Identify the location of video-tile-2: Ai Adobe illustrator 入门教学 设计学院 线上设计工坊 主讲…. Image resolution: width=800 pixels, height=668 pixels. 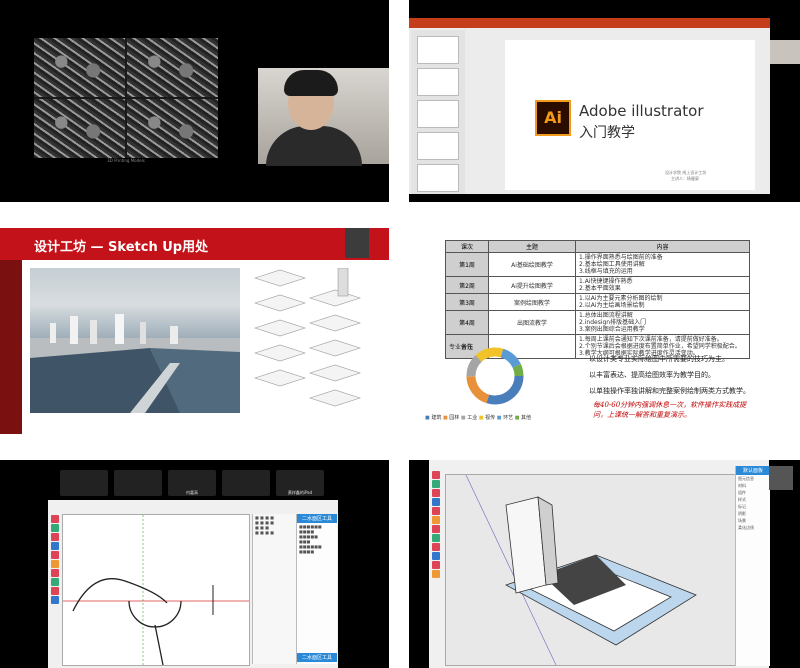
(604, 101).